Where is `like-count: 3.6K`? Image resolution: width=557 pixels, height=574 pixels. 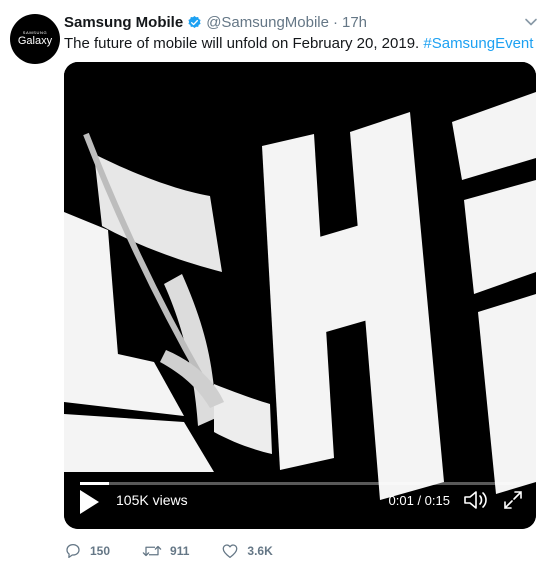 like-count: 3.6K is located at coordinates (260, 551).